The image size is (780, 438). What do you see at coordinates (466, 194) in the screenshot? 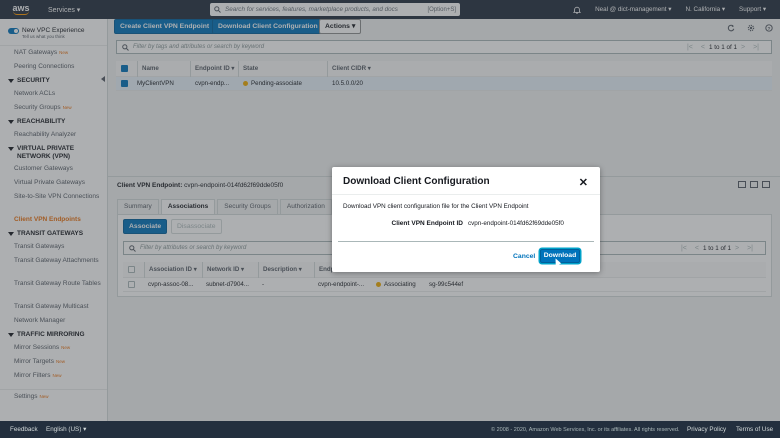
I see `modal-divider` at bounding box center [466, 194].